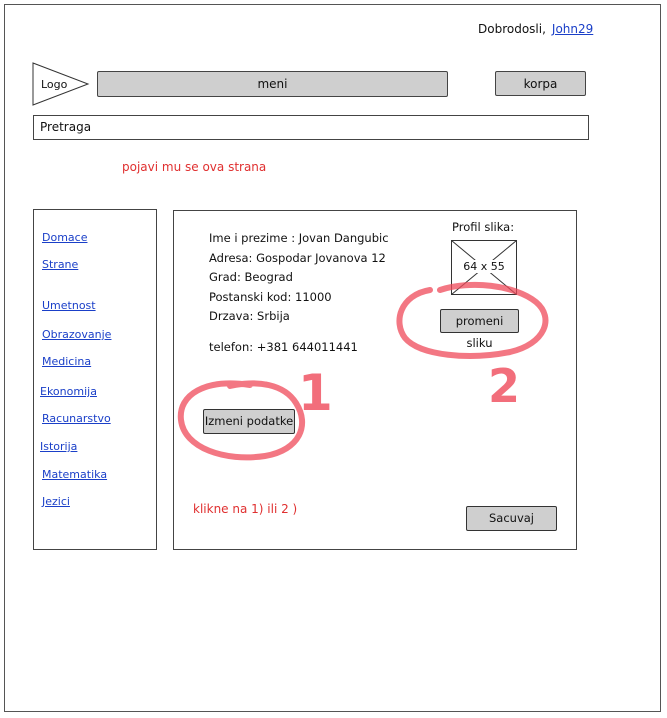 The height and width of the screenshot is (718, 667). What do you see at coordinates (68, 391) in the screenshot?
I see `sidebar-item-ekonomija: Ekonomija` at bounding box center [68, 391].